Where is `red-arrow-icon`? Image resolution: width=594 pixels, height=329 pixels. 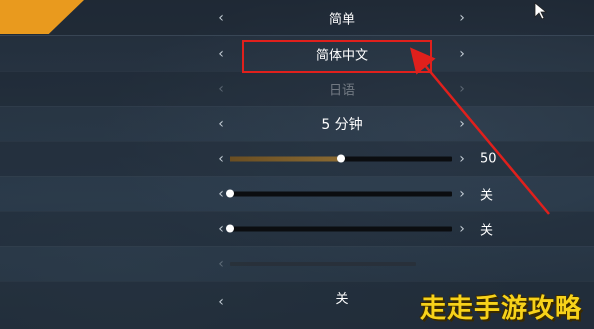
red-arrow-icon is located at coordinates (479, 131).